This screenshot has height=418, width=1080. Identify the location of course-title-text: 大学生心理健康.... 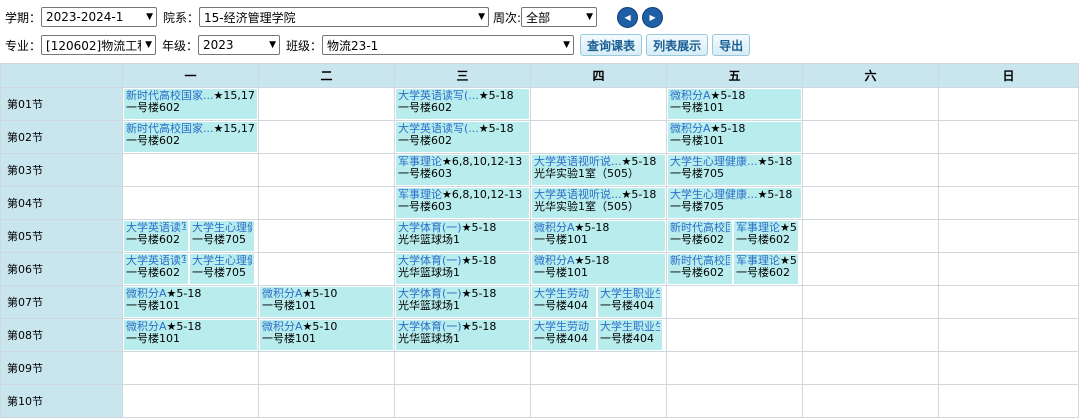
(714, 162).